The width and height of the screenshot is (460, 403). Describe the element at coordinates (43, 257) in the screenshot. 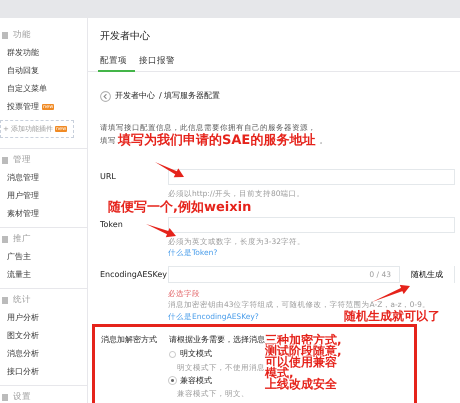

I see `sidebar-item: 广告主` at that location.